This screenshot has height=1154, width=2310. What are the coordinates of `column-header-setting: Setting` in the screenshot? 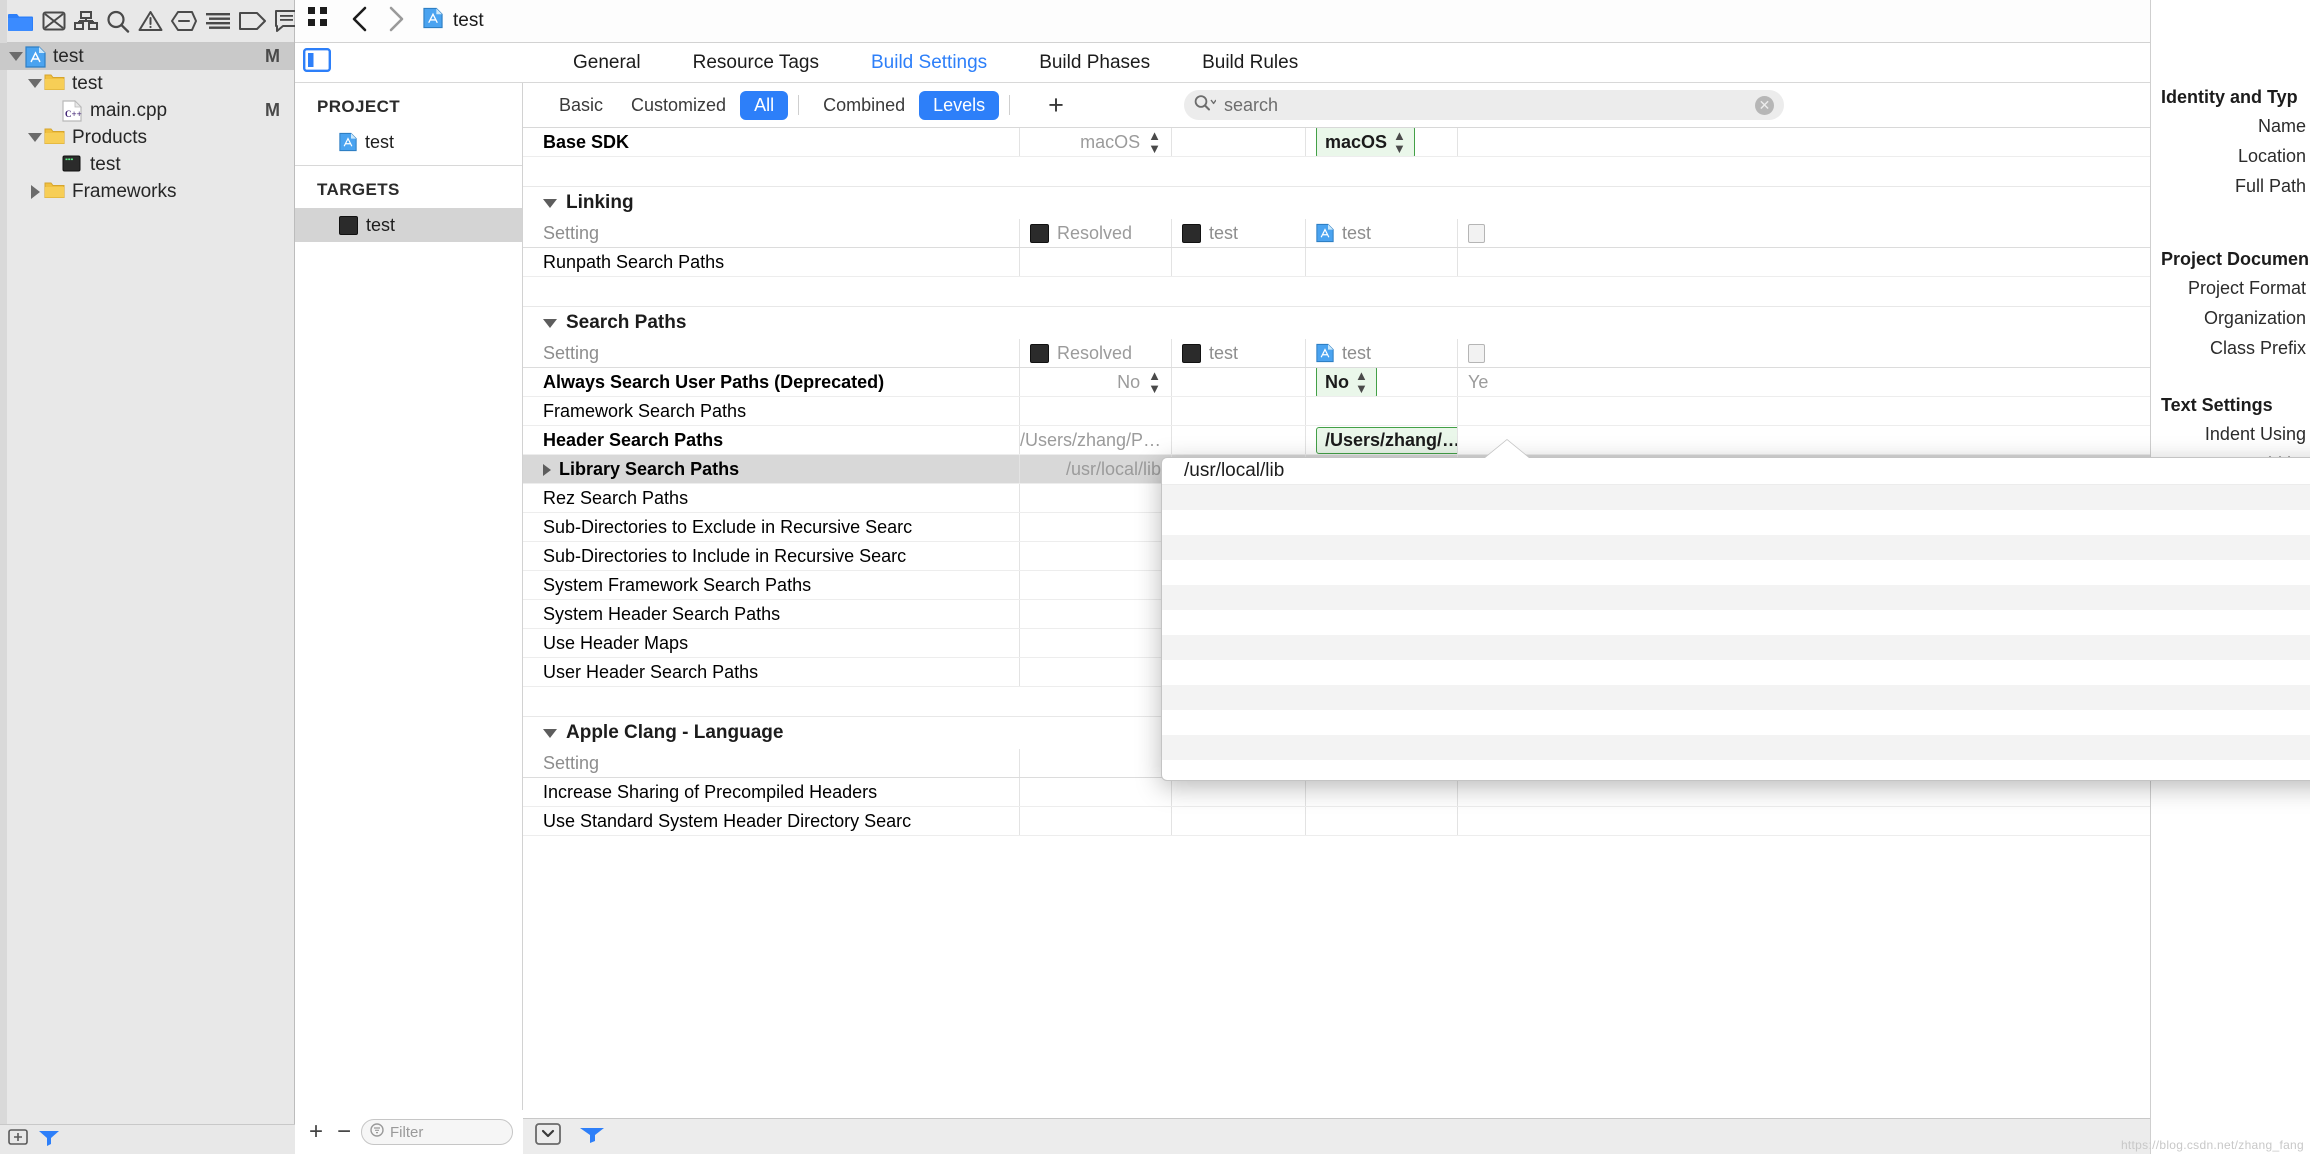 It's located at (571, 232).